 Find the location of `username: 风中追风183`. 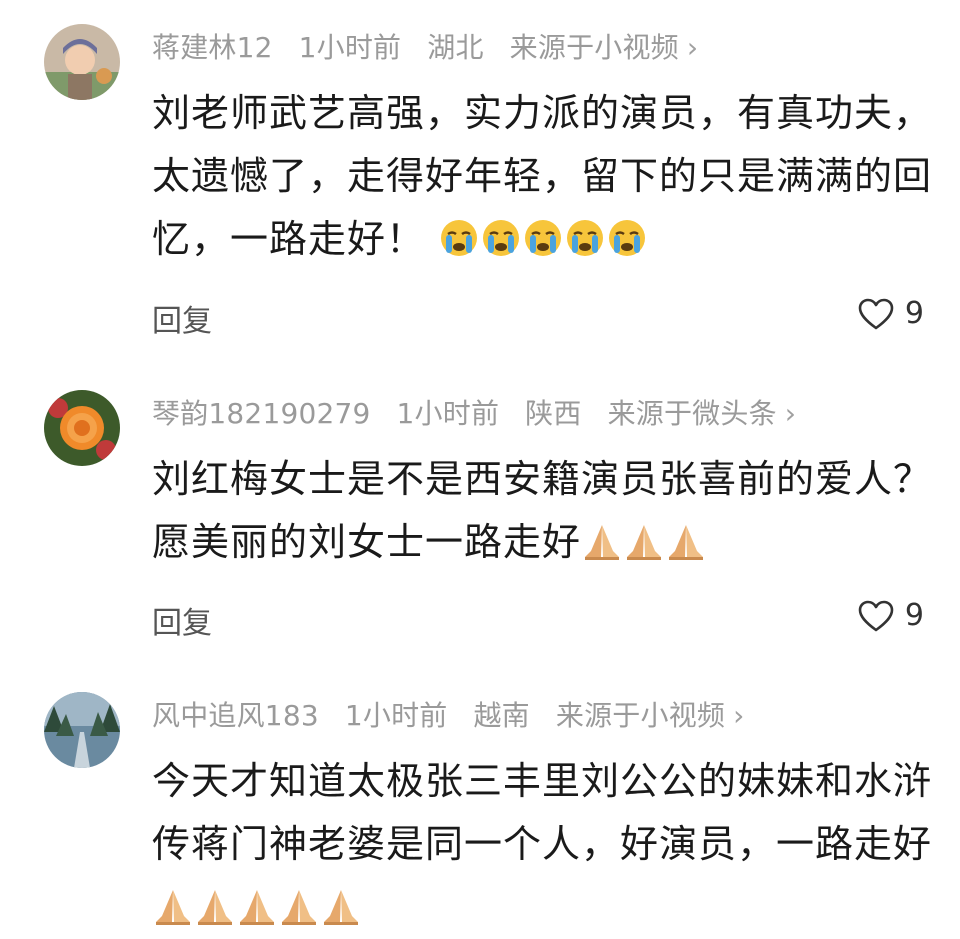

username: 风中追风183 is located at coordinates (235, 715).